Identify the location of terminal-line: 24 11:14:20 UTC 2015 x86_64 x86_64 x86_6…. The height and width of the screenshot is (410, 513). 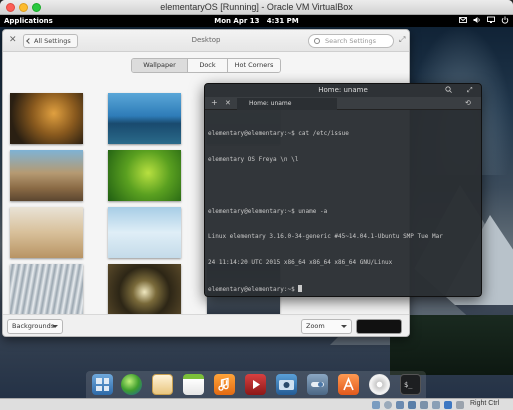
(300, 263).